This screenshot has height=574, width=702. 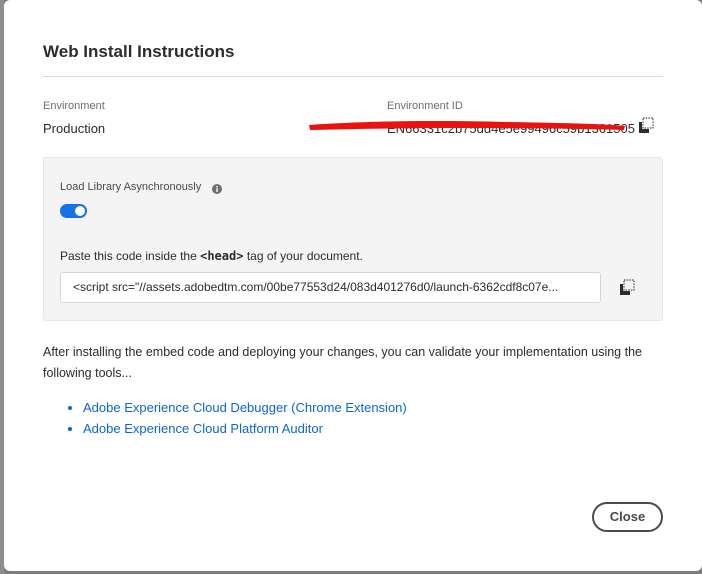 What do you see at coordinates (131, 187) in the screenshot?
I see `async-label: Load Library Asynchronously` at bounding box center [131, 187].